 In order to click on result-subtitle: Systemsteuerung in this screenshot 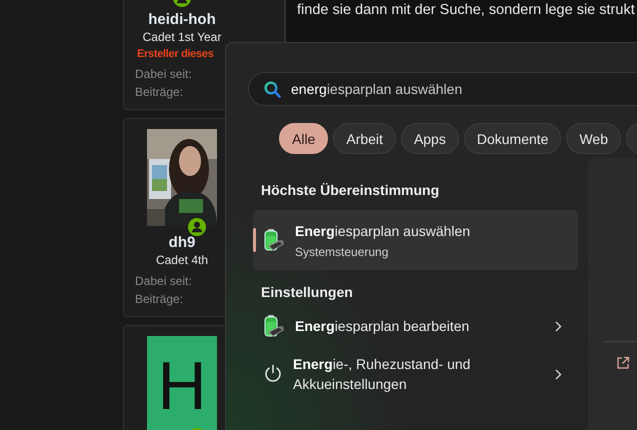, I will do `click(342, 252)`.